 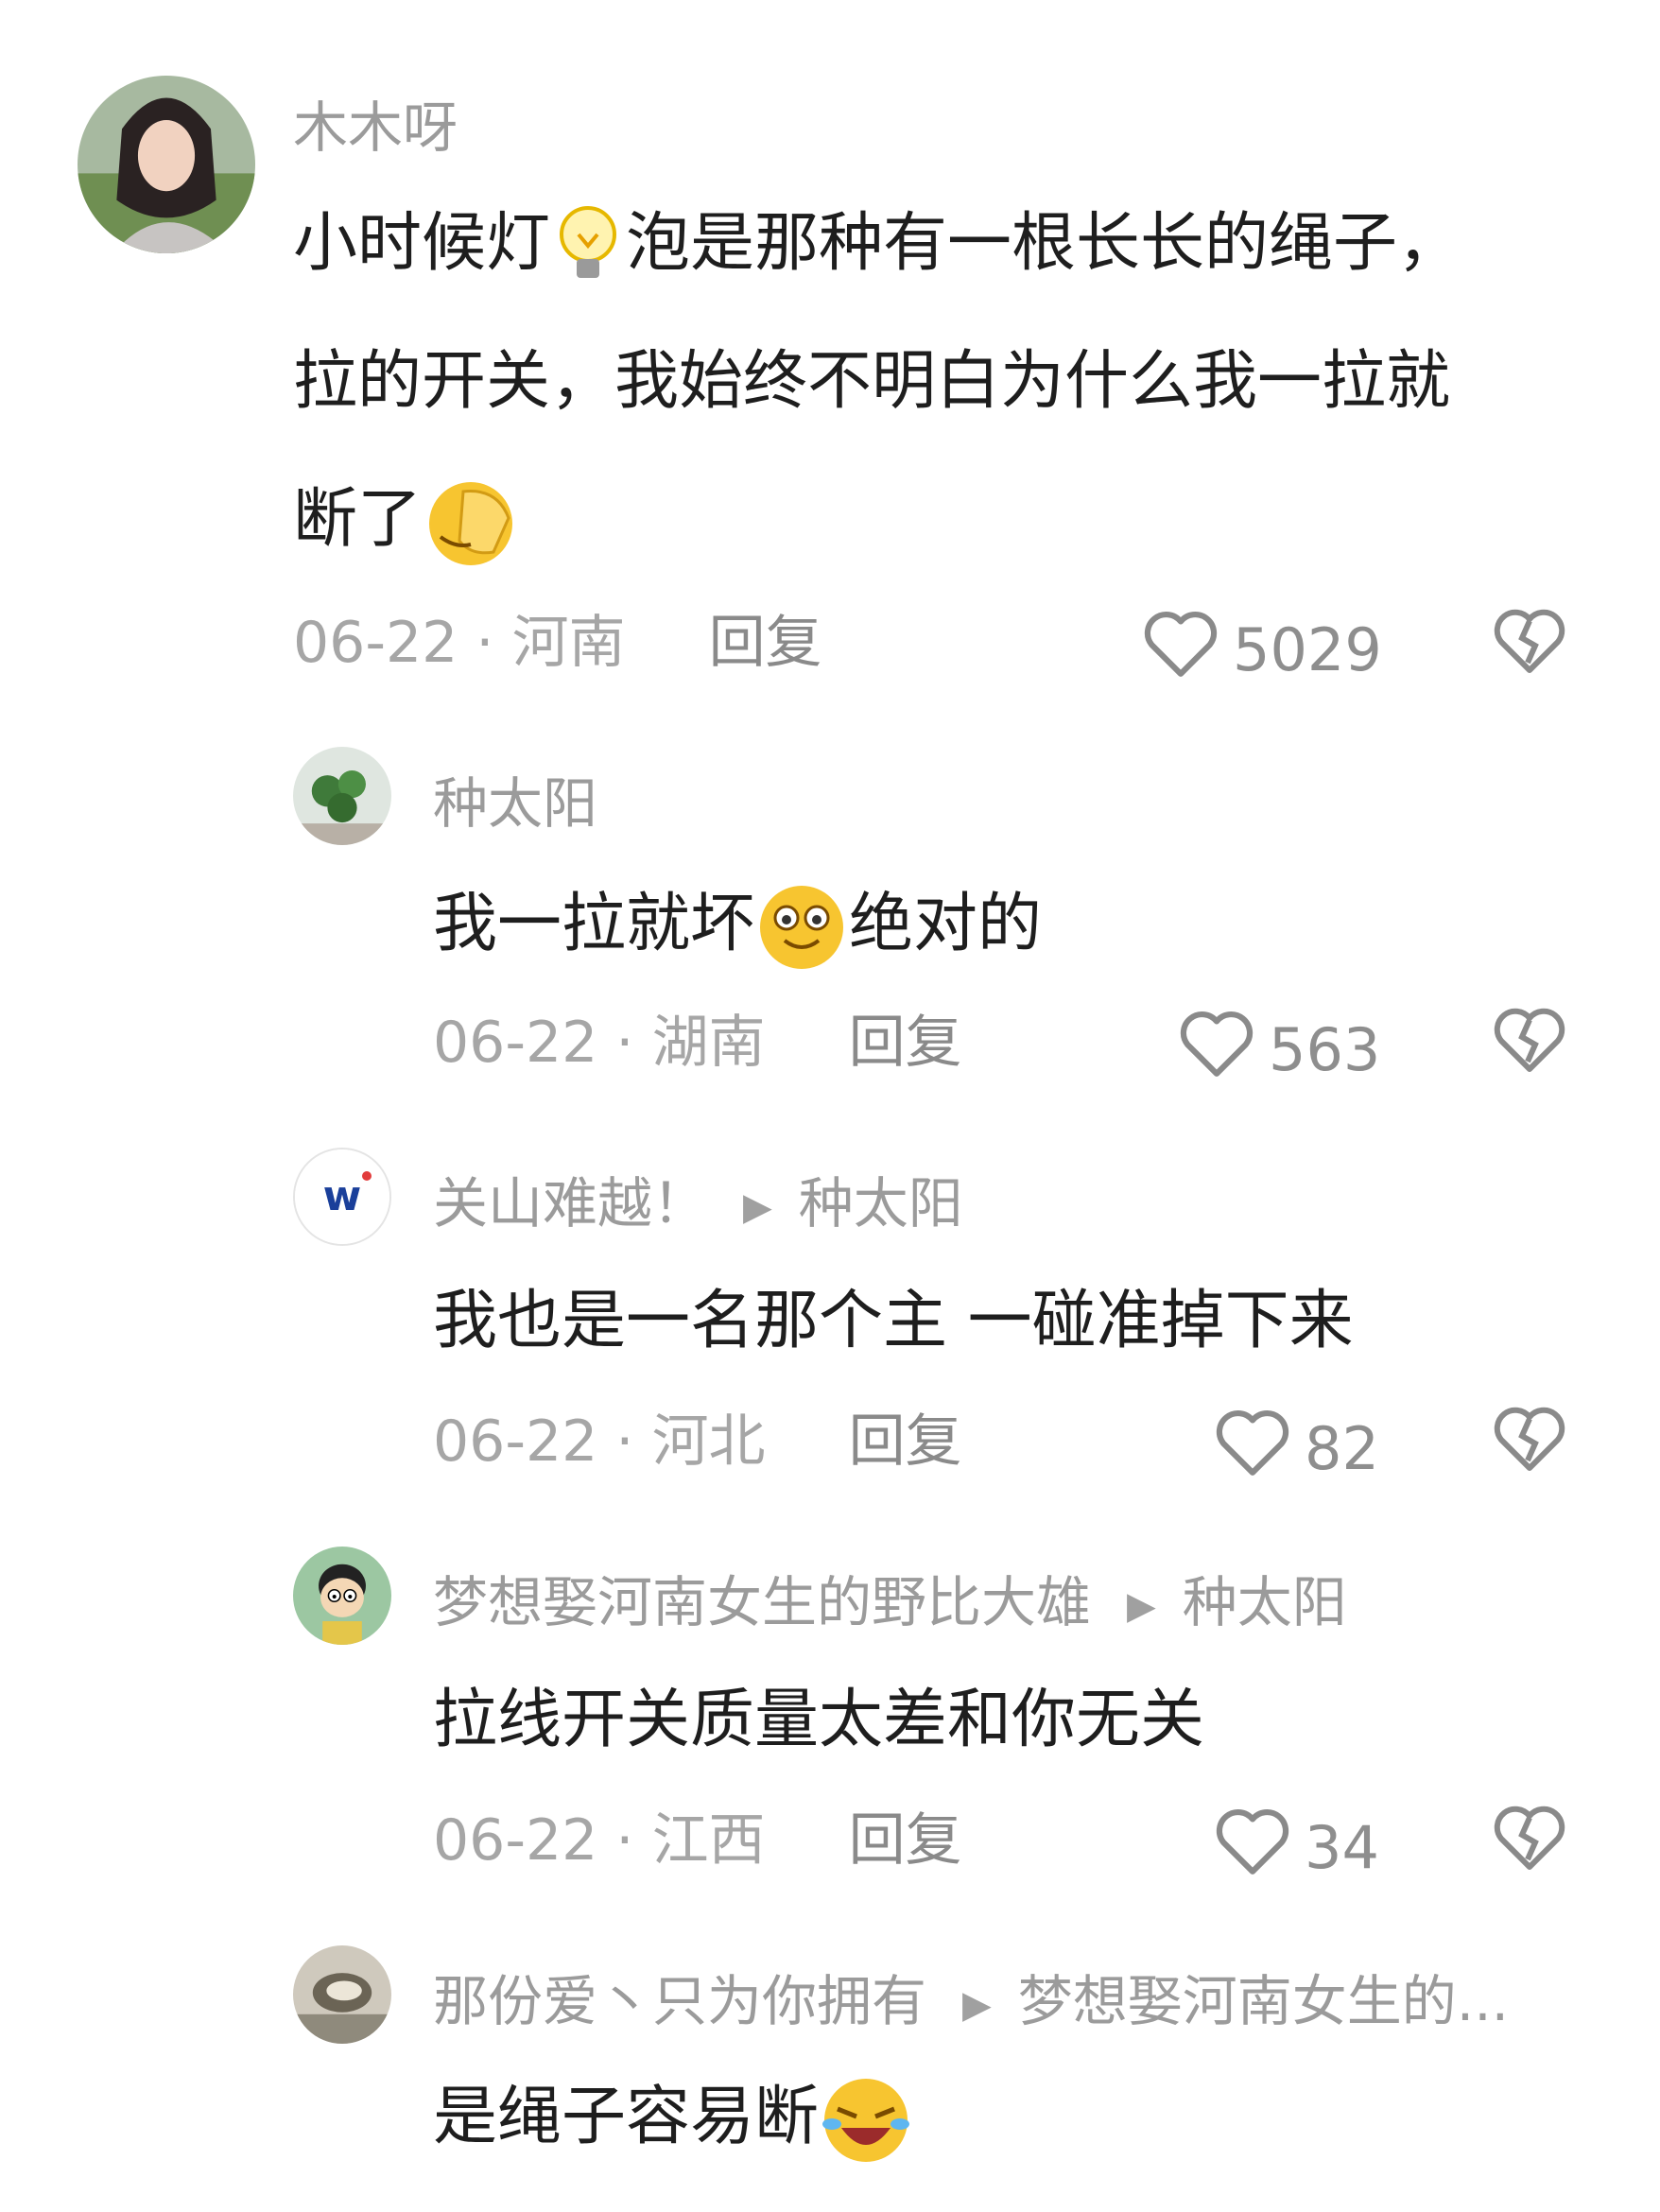 I want to click on username: 梦想娶河南女生的野比大雄, so click(x=762, y=1602).